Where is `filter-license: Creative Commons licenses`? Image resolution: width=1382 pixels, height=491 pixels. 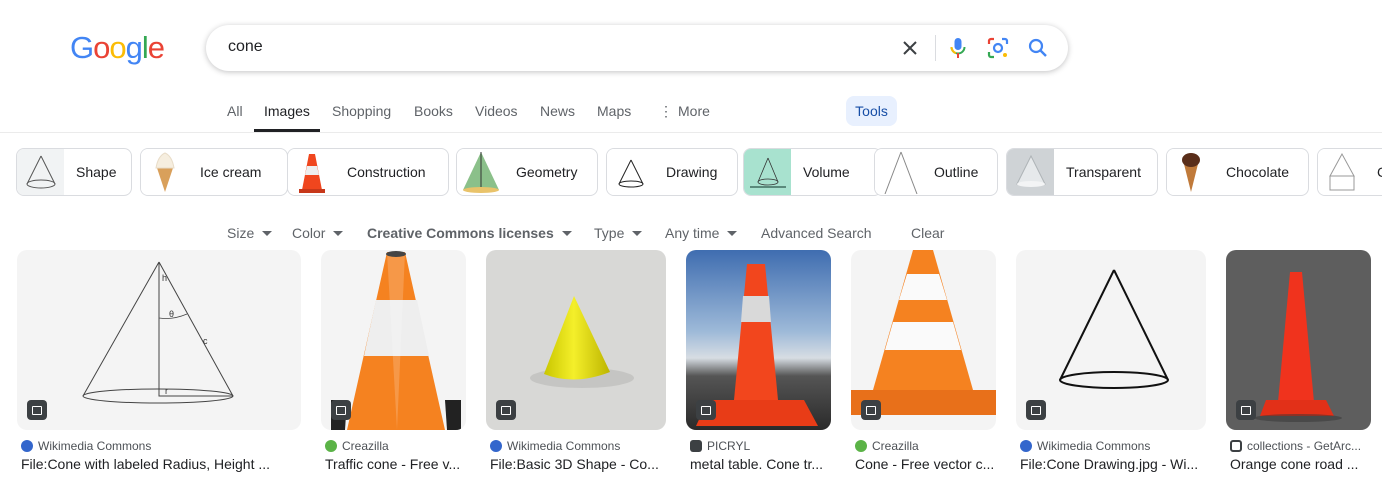
filter-license: Creative Commons licenses is located at coordinates (469, 233).